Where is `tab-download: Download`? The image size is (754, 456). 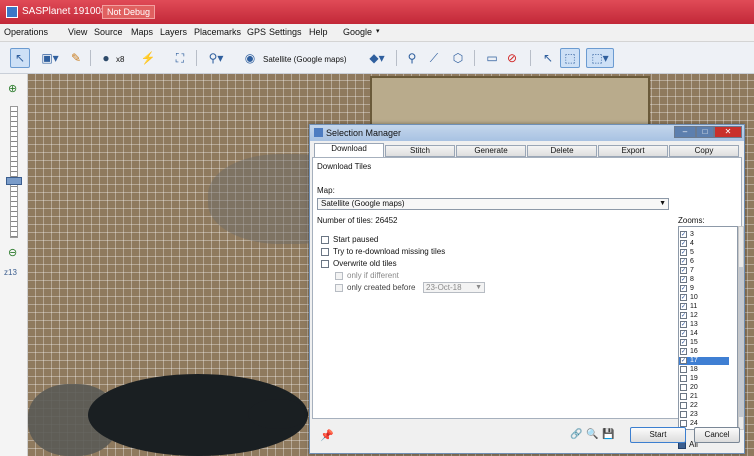
tab-download: Download is located at coordinates (349, 150).